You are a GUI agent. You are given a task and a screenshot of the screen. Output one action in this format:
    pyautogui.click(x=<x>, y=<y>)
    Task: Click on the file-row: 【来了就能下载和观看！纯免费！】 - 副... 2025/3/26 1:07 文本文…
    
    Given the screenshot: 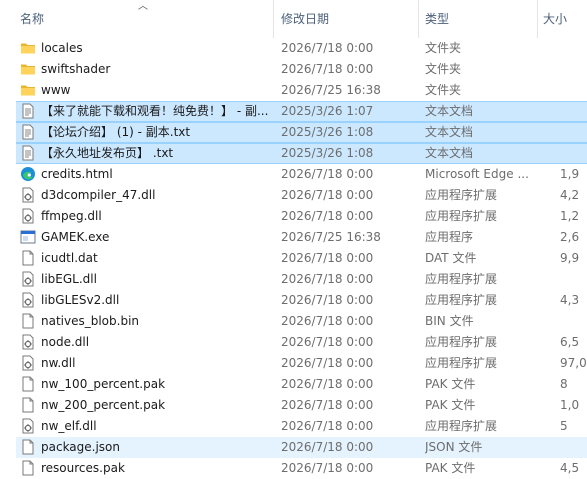 What is the action you would take?
    pyautogui.click(x=293, y=111)
    